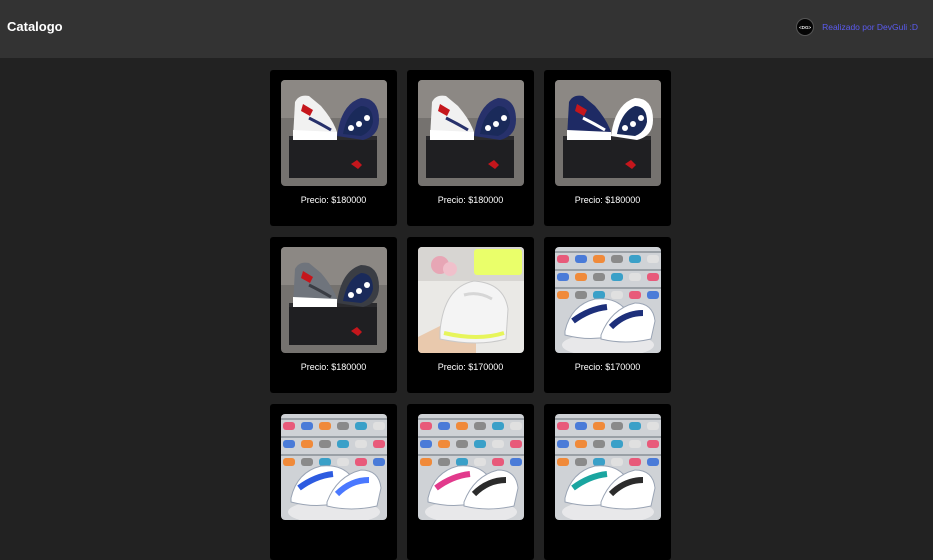 Image resolution: width=933 pixels, height=560 pixels. What do you see at coordinates (805, 27) in the screenshot?
I see `author-logo-icon: <DG>` at bounding box center [805, 27].